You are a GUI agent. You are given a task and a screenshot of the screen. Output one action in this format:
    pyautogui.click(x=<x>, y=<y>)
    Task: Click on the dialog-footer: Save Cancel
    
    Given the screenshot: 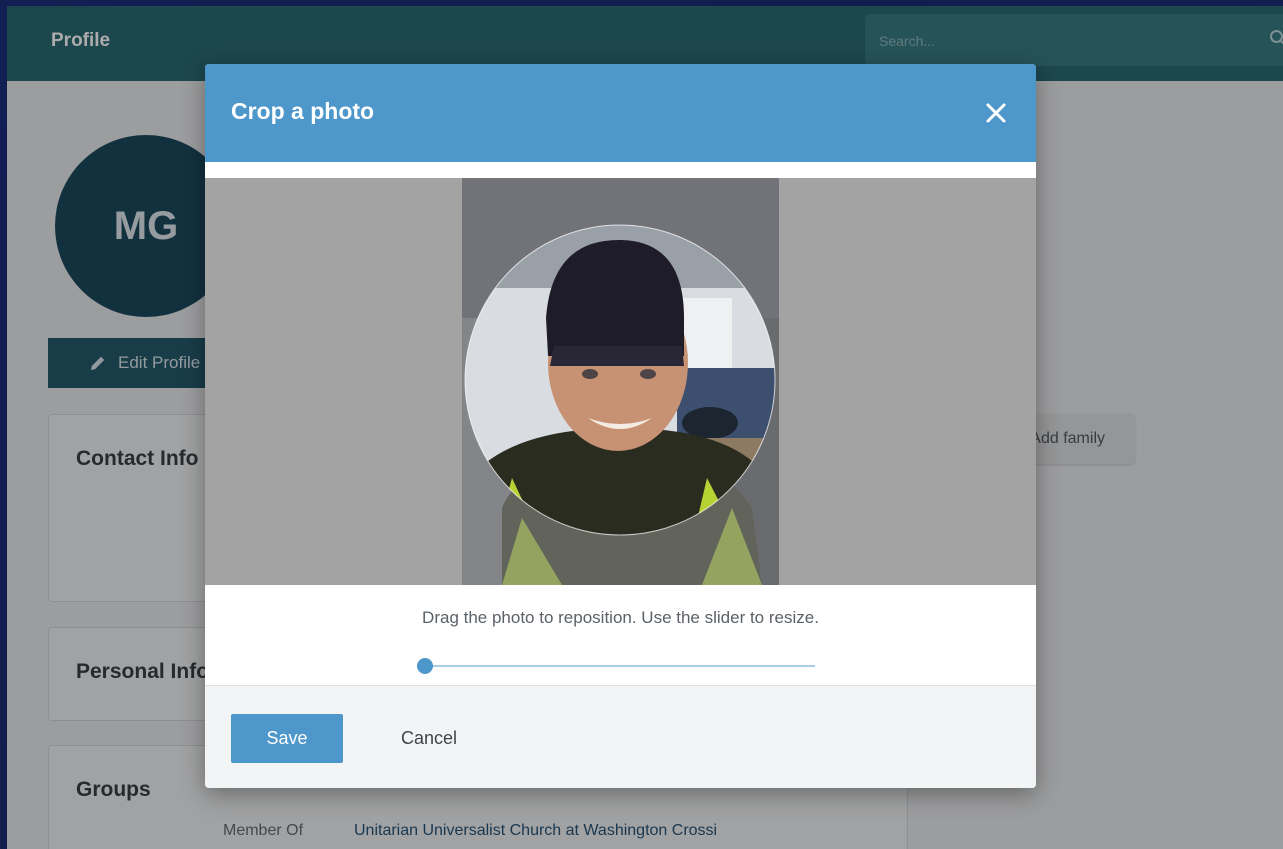 What is the action you would take?
    pyautogui.click(x=620, y=736)
    